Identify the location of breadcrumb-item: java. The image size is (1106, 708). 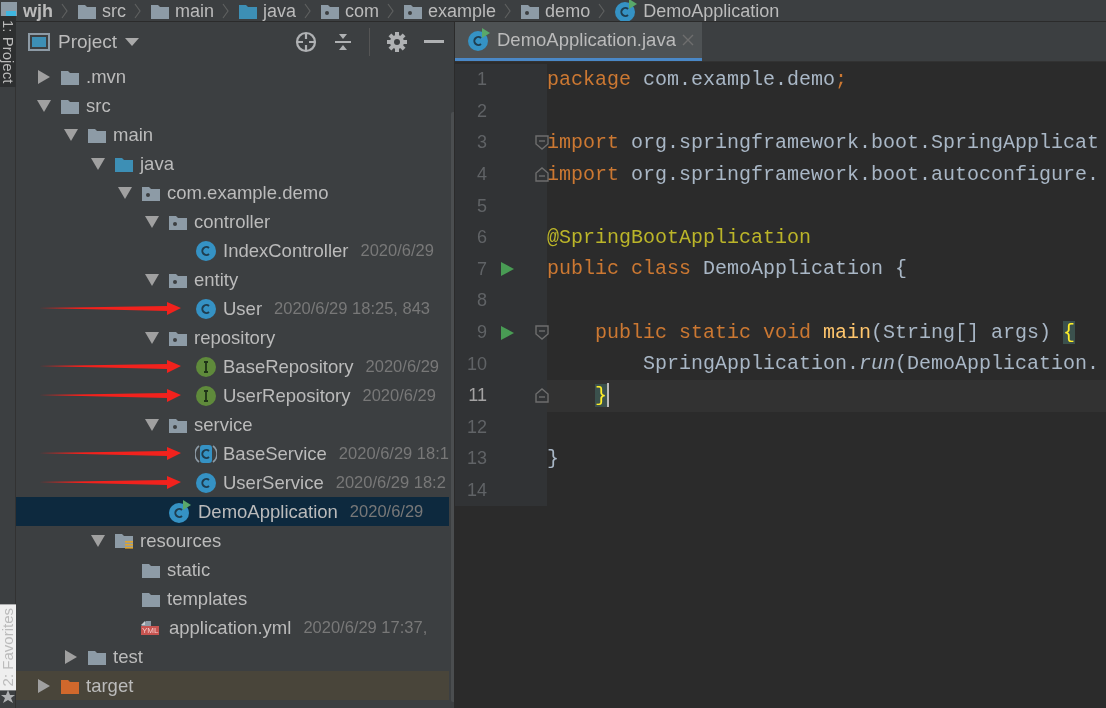
(267, 10).